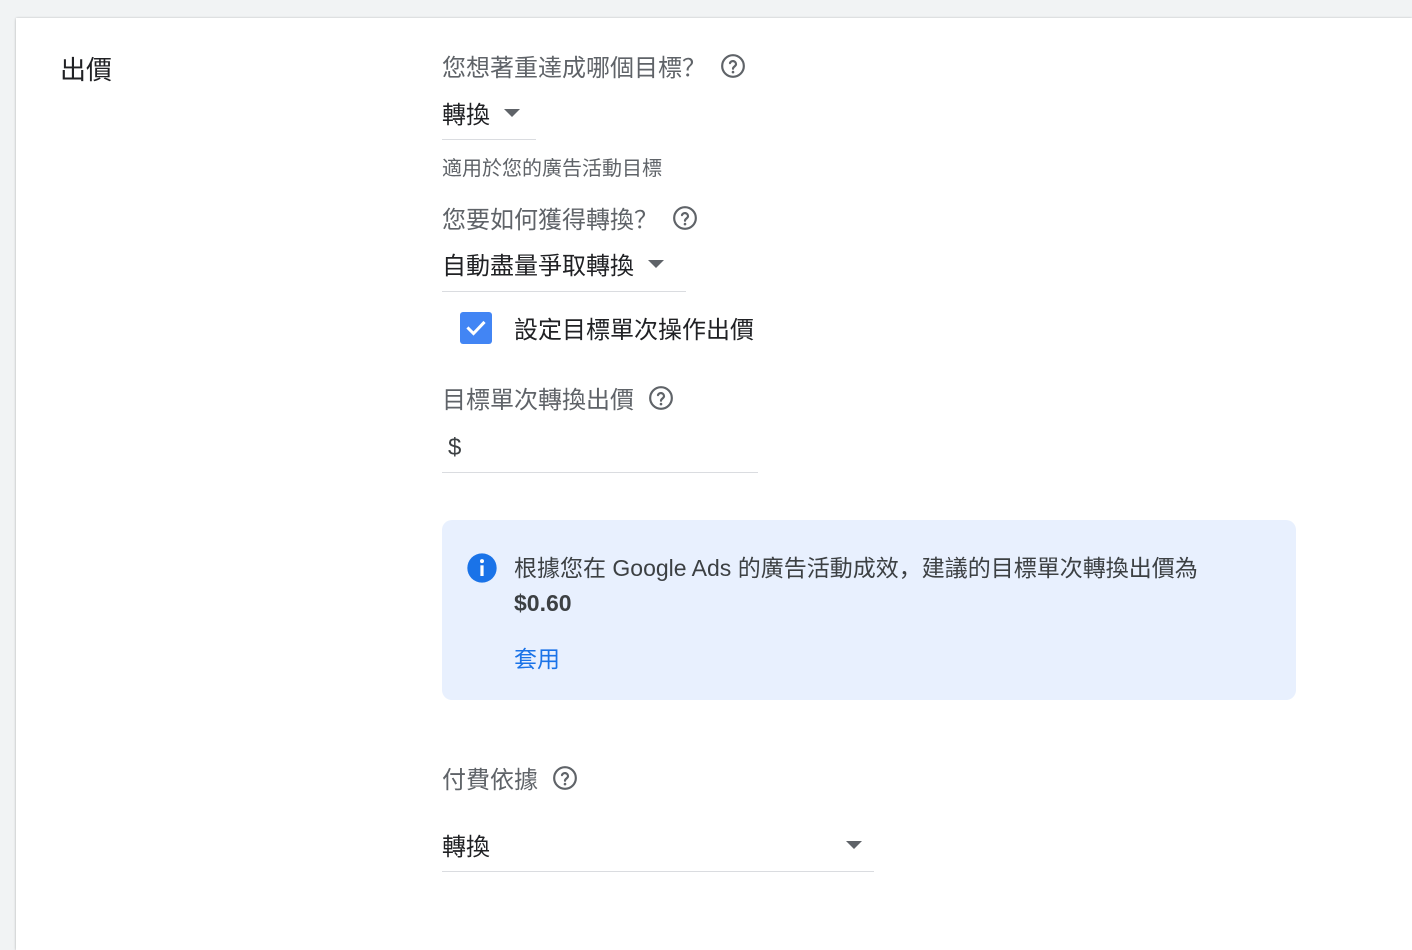 The width and height of the screenshot is (1412, 950). I want to click on target-cpa-input-field: $, so click(610, 448).